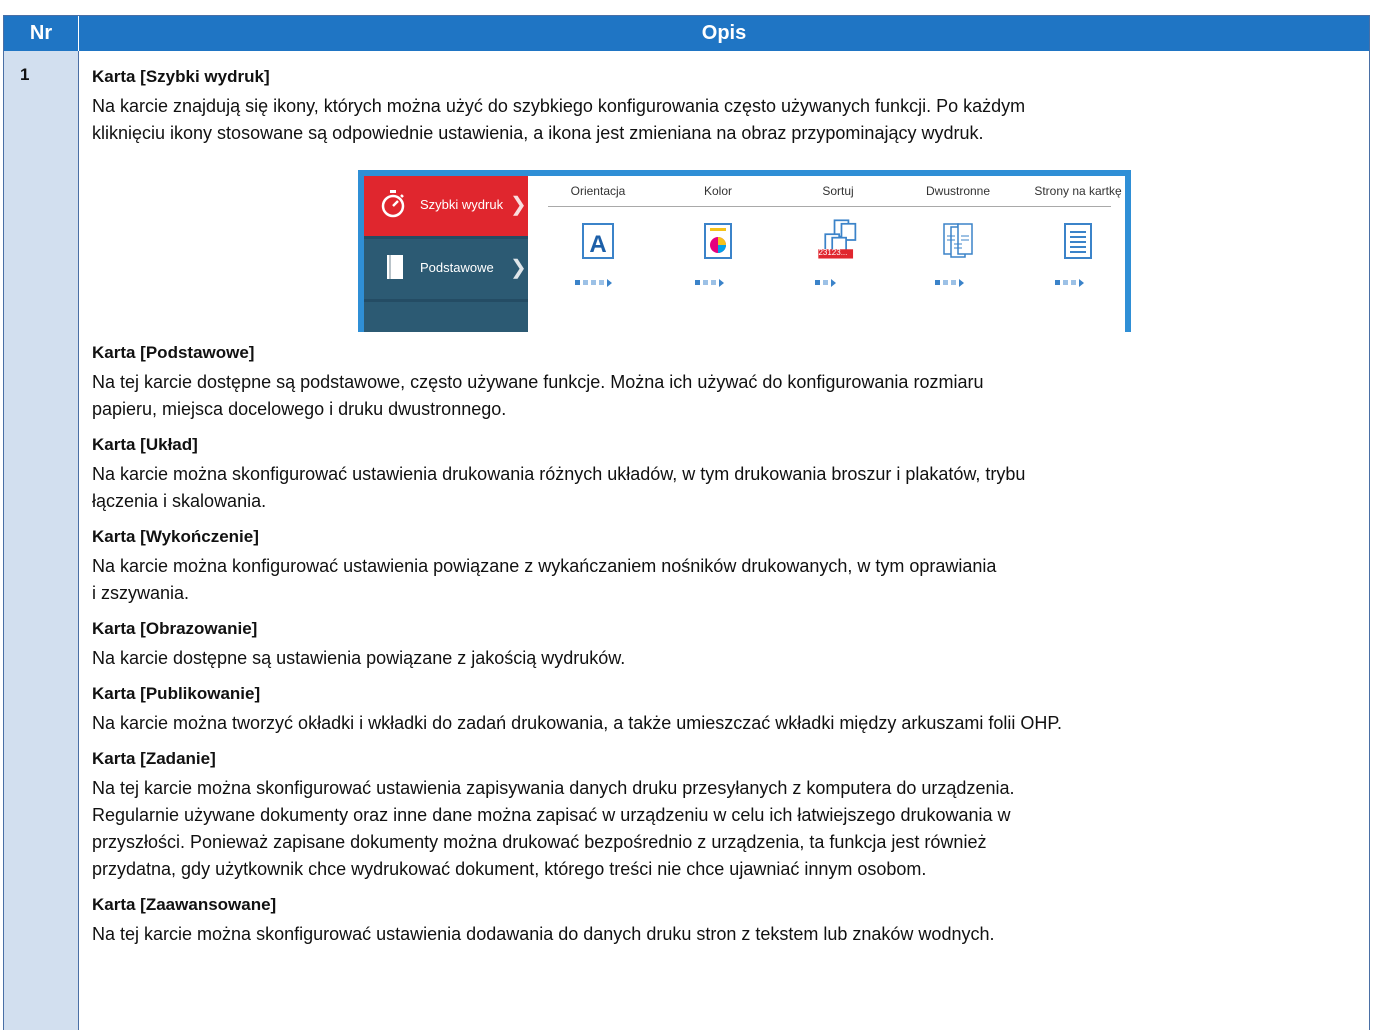 This screenshot has height=1030, width=1375. What do you see at coordinates (457, 267) in the screenshot?
I see `sidebar-tab-label: Podstawowe` at bounding box center [457, 267].